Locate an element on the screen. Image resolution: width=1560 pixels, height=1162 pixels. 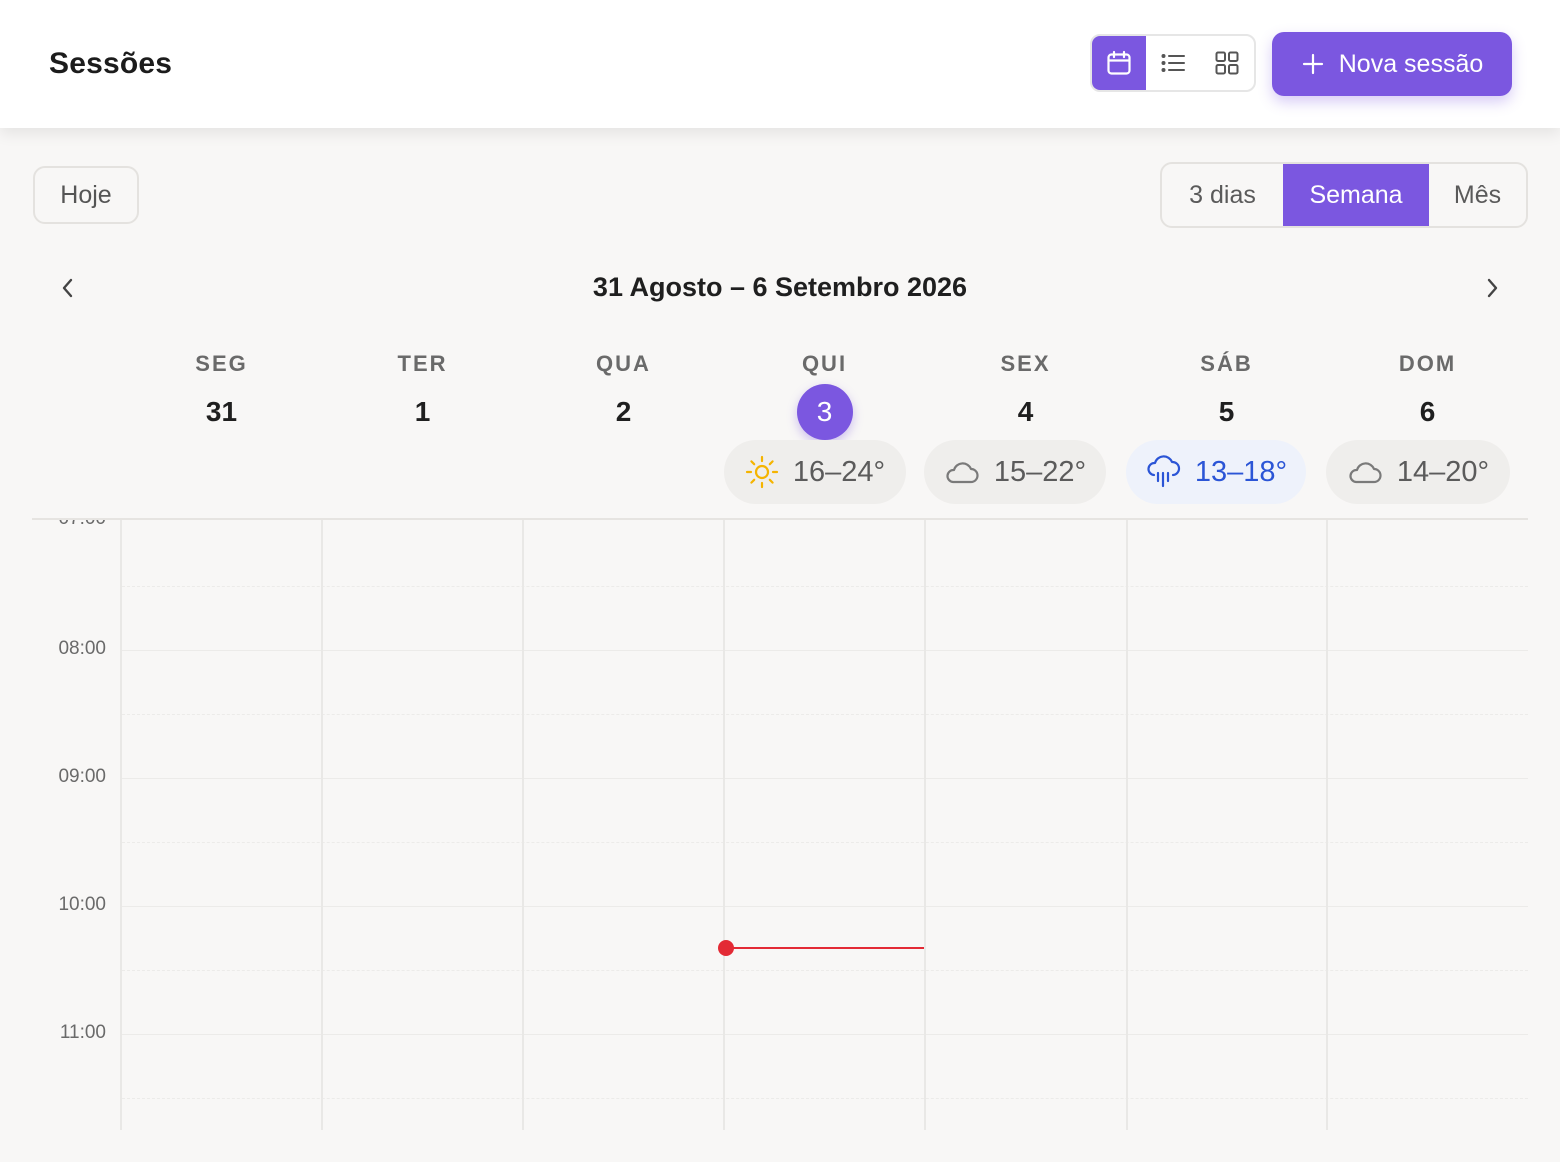
temperature-range: 16–24° is located at coordinates (839, 471).